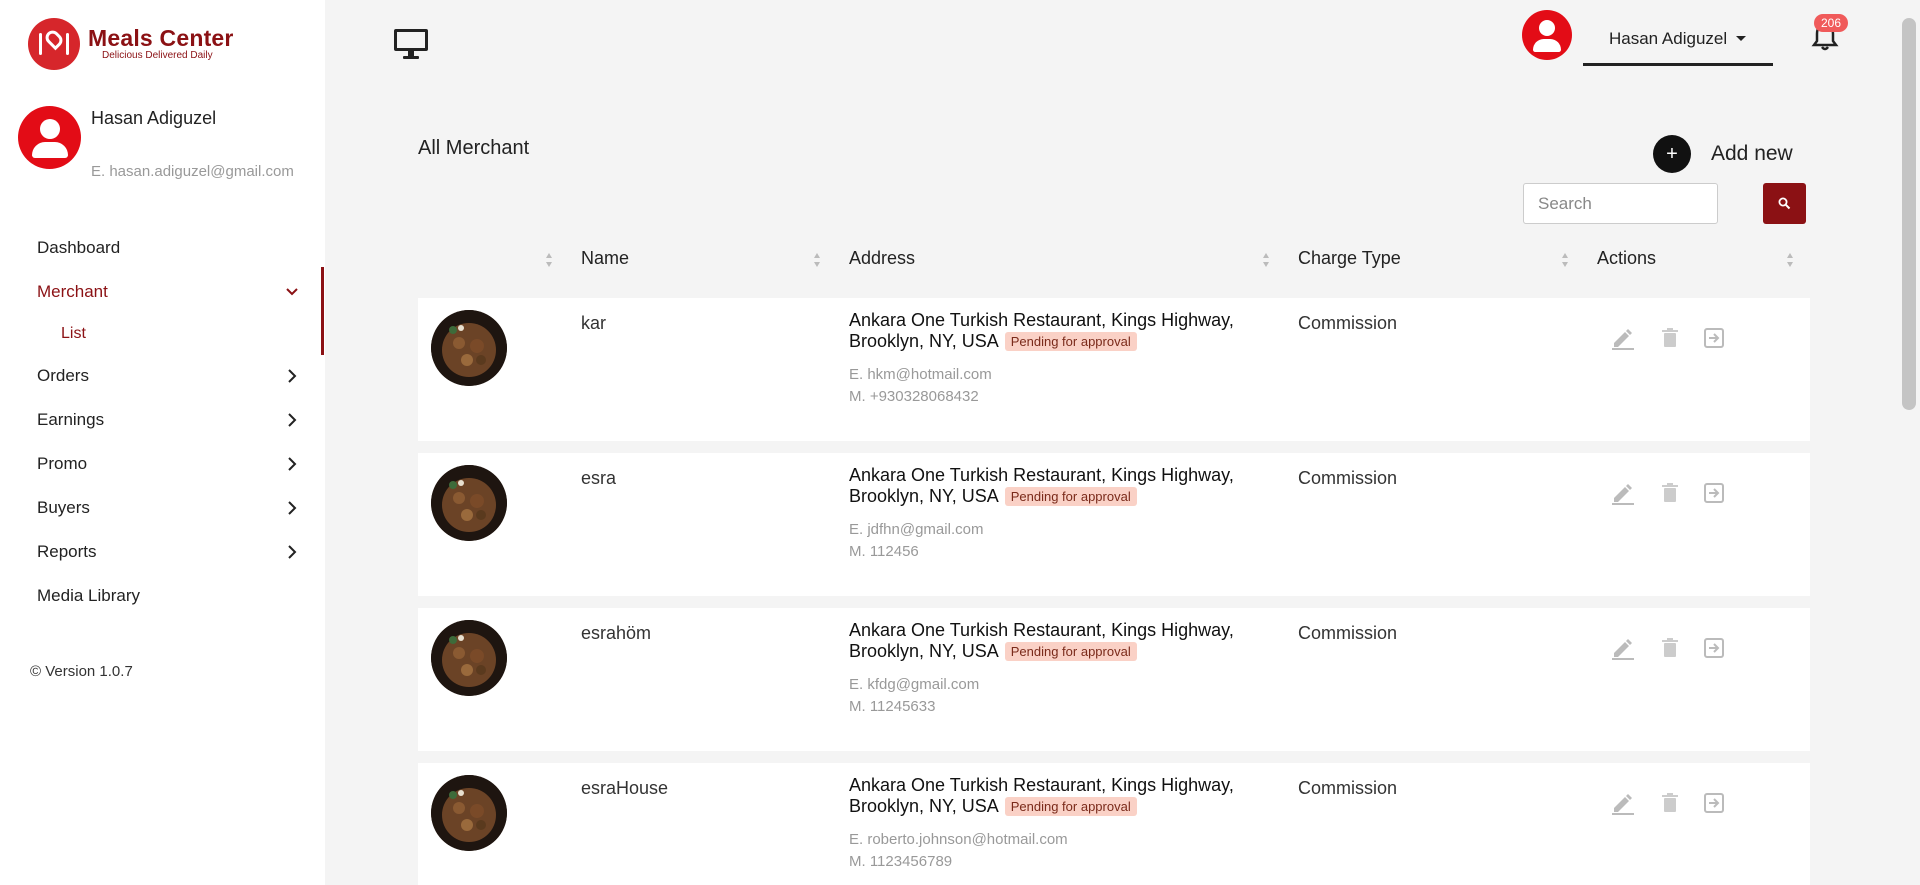 The height and width of the screenshot is (885, 1920). I want to click on profile-name: Hasan Adiguzel, so click(154, 118).